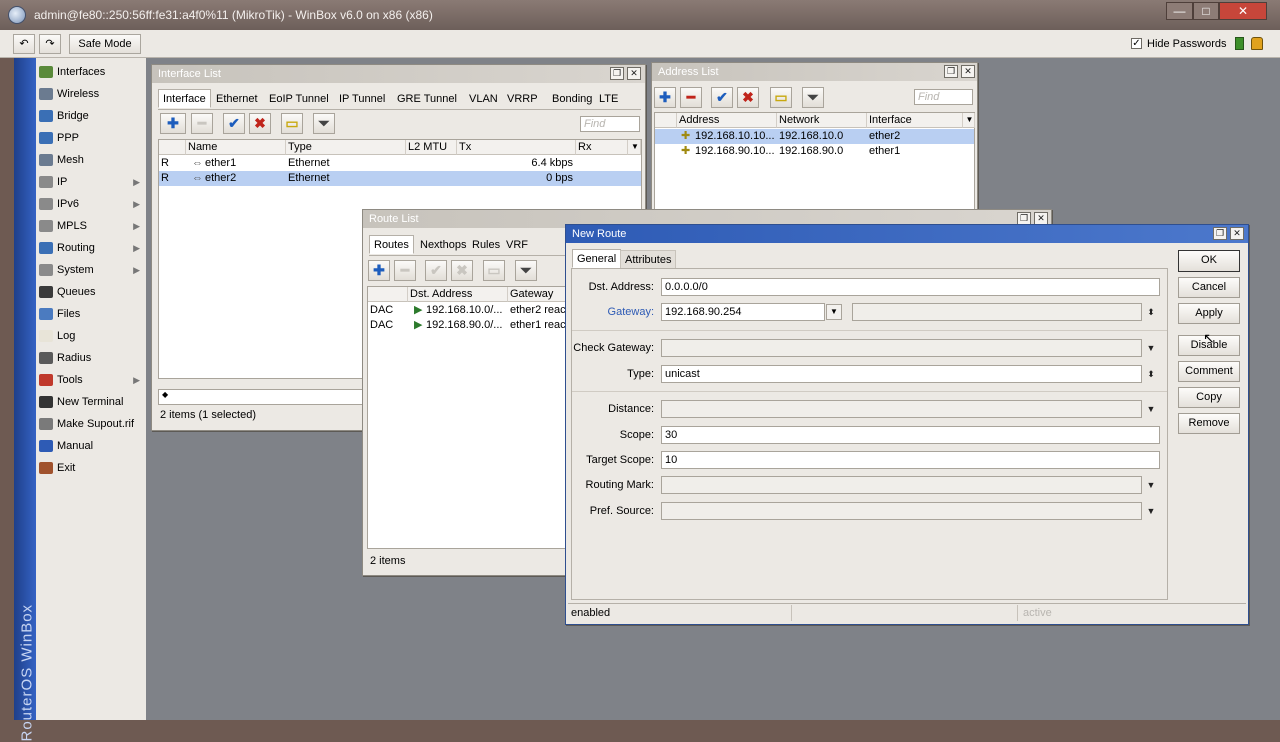 The height and width of the screenshot is (742, 1280). I want to click on pref-source-select, so click(901, 511).